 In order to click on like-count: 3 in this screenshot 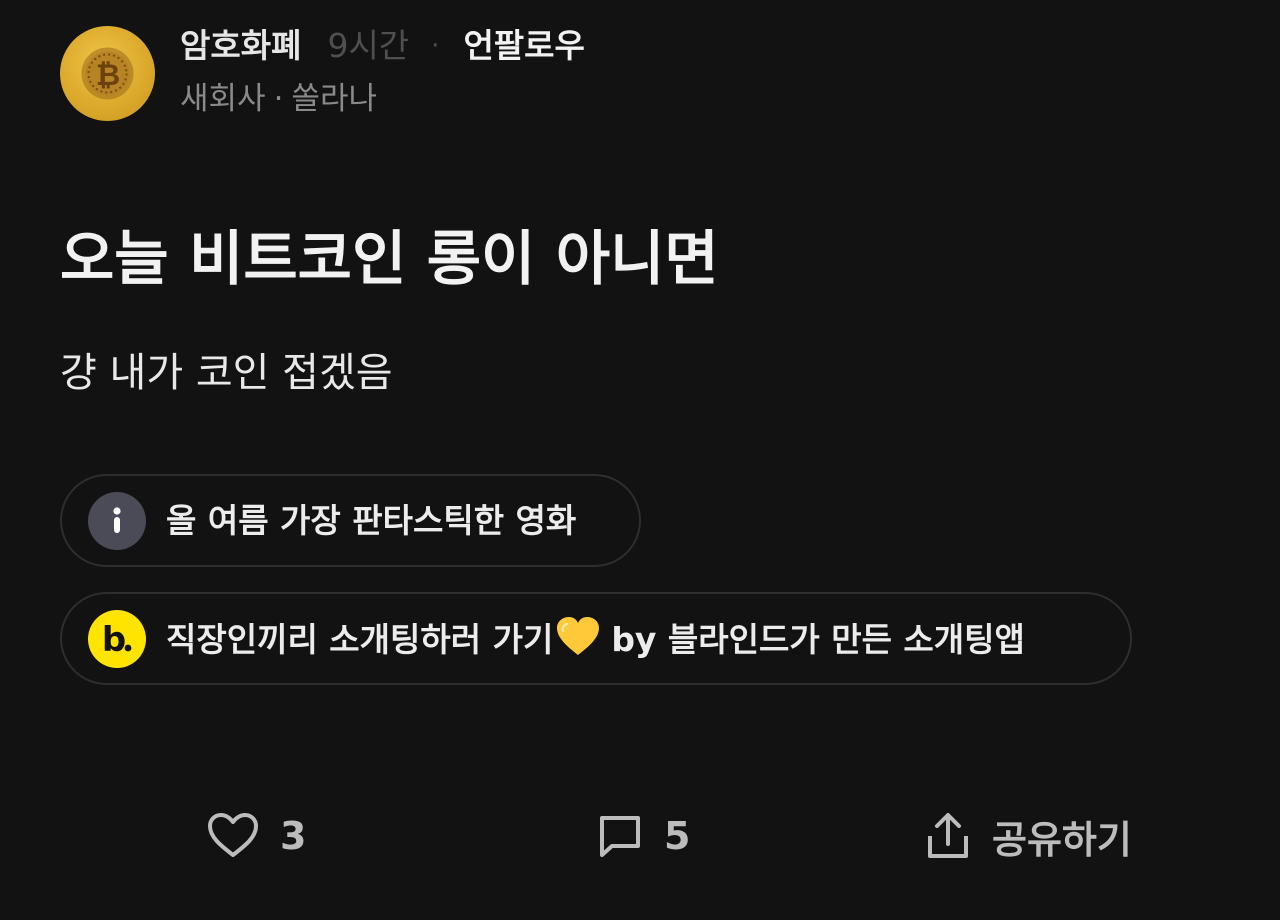, I will do `click(293, 836)`.